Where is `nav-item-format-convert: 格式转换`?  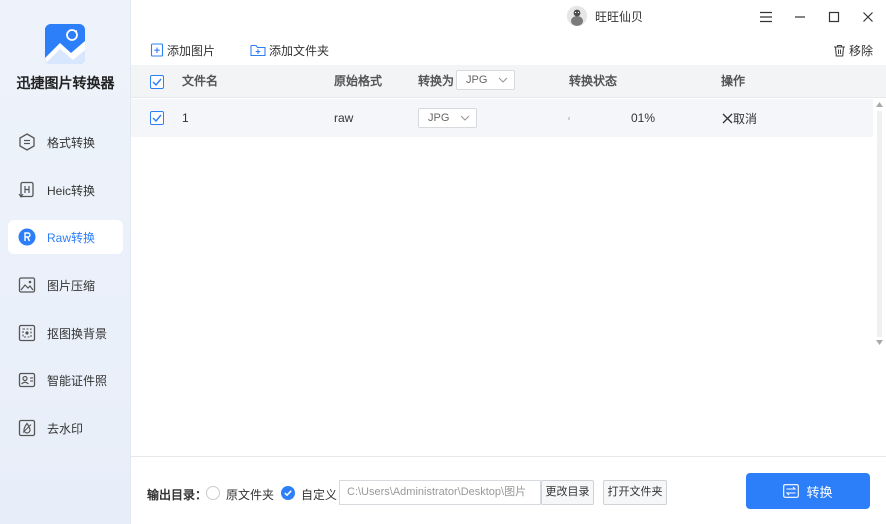
nav-item-format-convert: 格式转换 is located at coordinates (65, 142).